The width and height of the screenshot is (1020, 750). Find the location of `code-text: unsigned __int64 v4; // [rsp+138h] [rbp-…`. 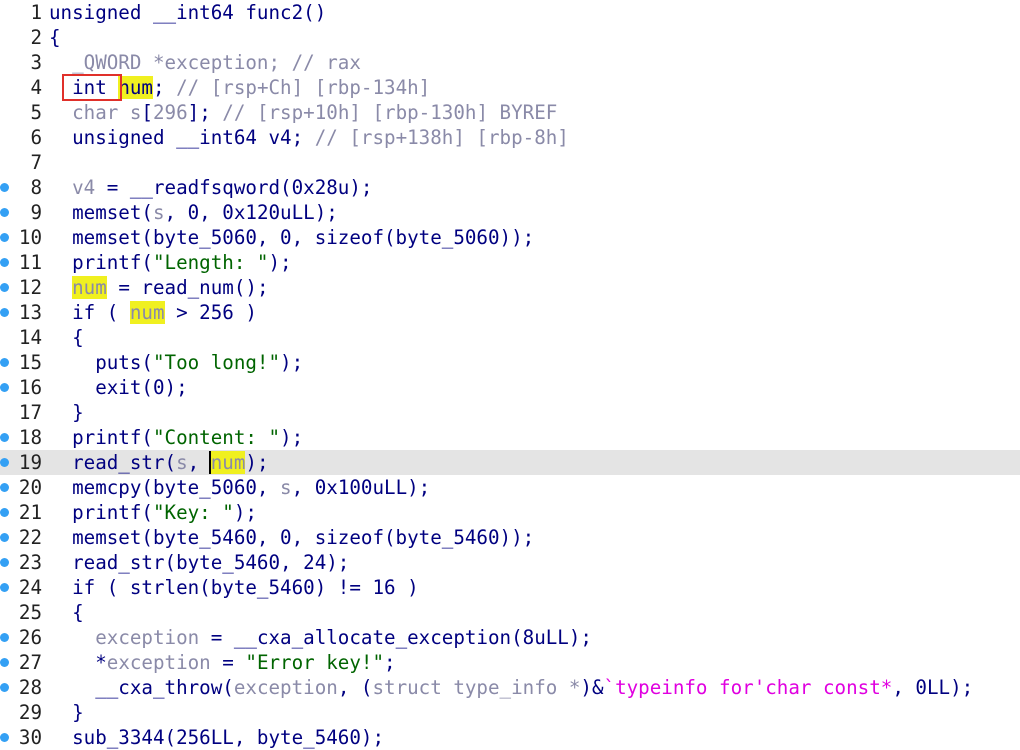

code-text: unsigned __int64 v4; // [rsp+138h] [rbp-… is located at coordinates (309, 137).